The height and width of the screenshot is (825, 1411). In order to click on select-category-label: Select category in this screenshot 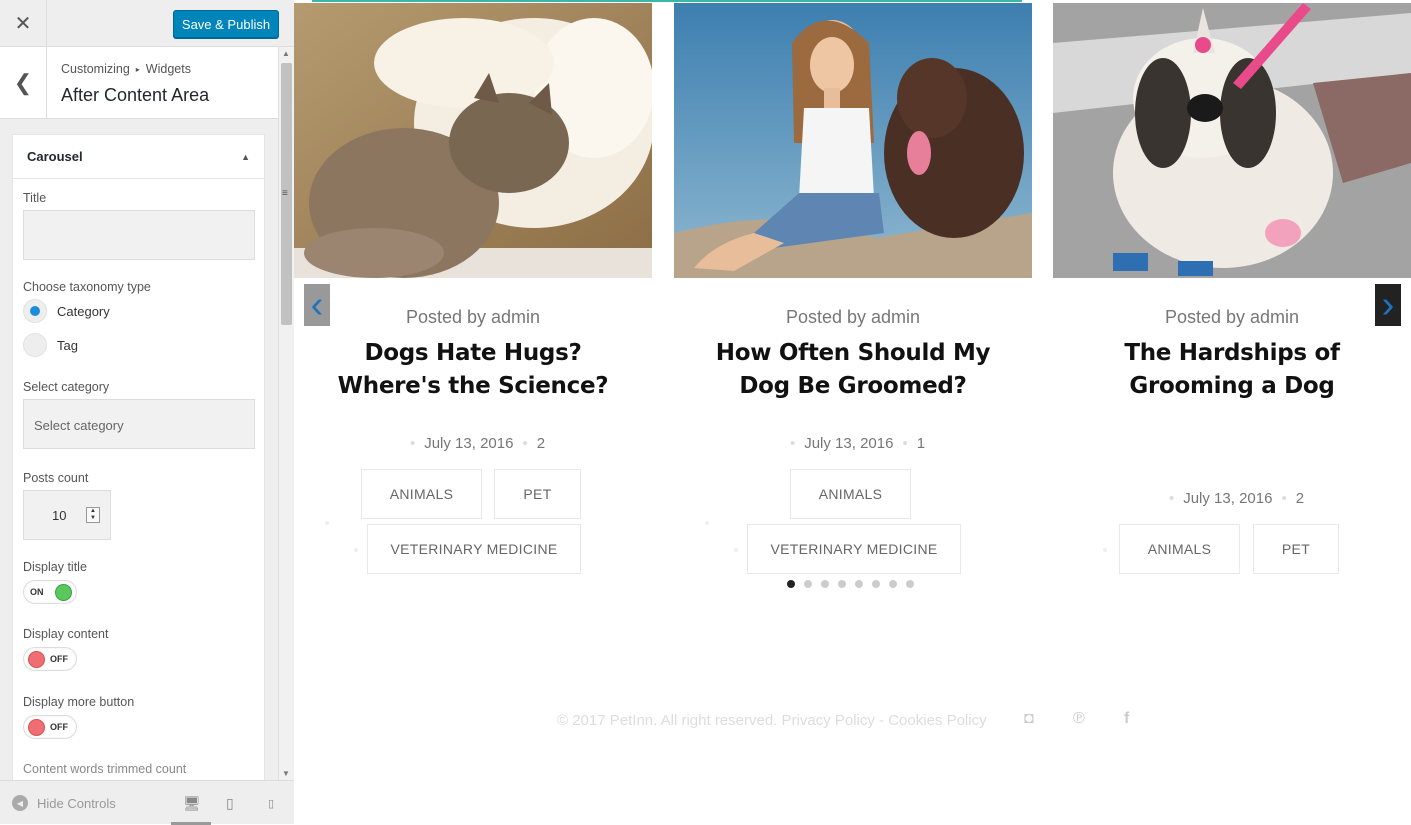, I will do `click(66, 387)`.